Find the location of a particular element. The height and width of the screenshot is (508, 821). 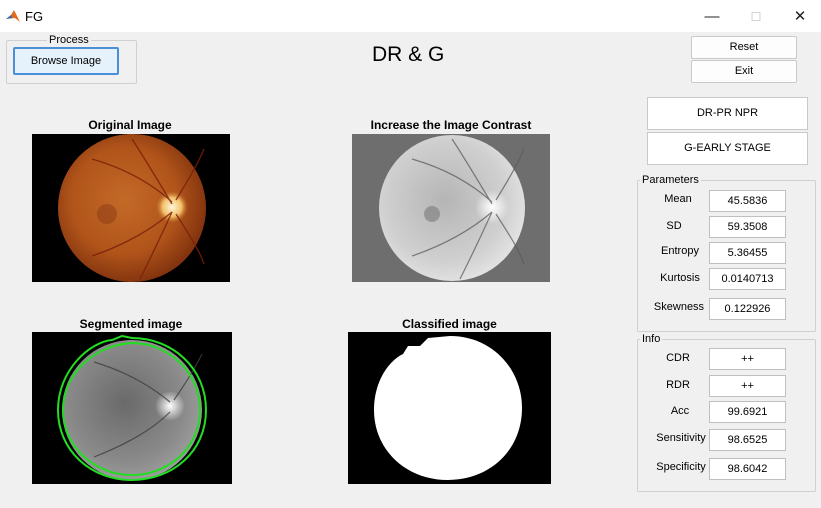

maximize-button: ☐ is located at coordinates (756, 17).